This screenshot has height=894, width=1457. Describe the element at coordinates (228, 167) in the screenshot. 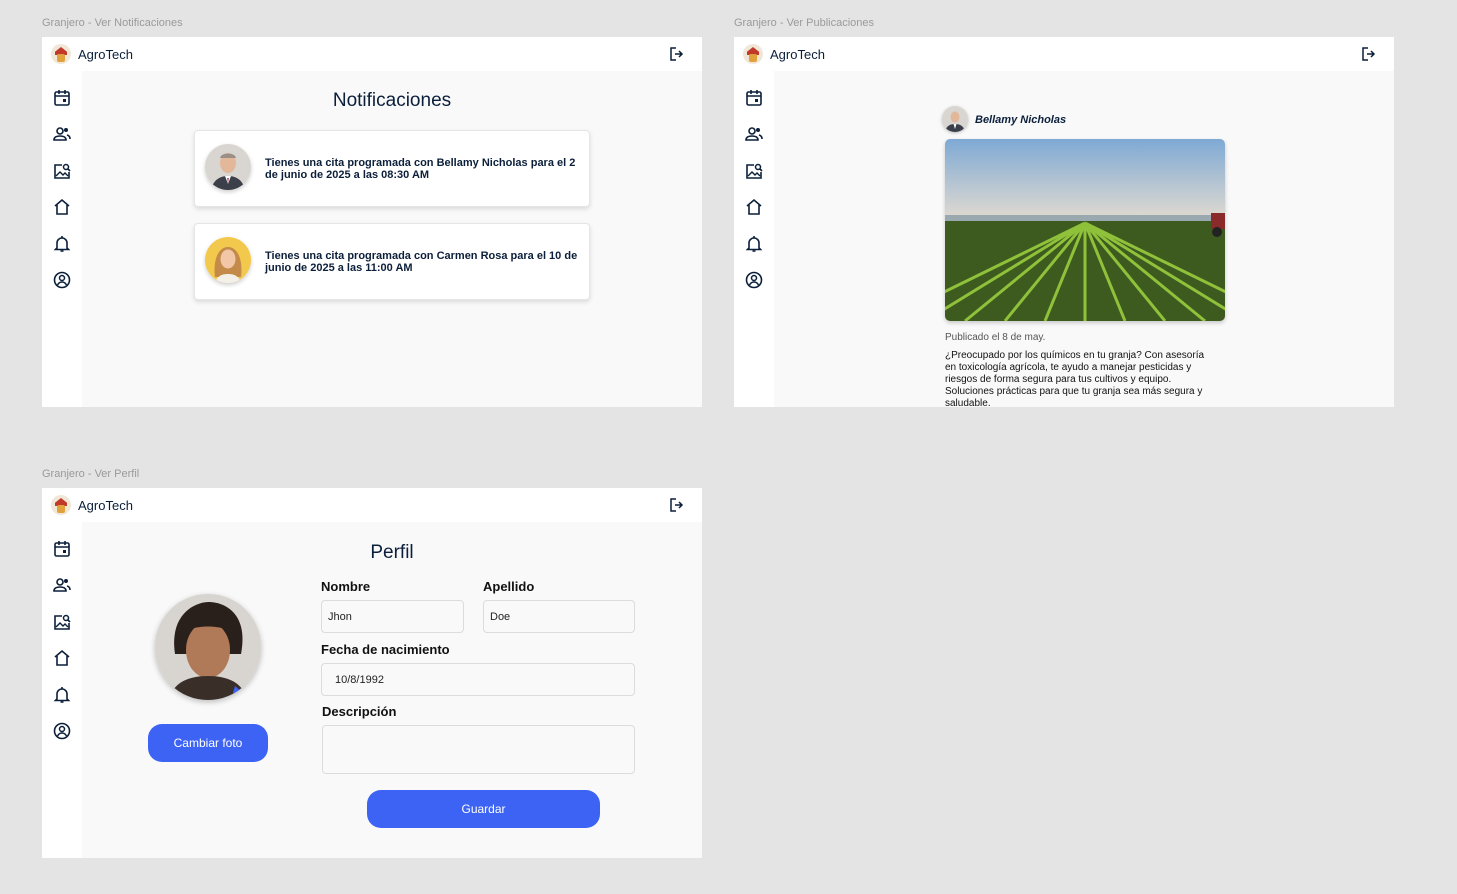

I see `man-avatar` at that location.